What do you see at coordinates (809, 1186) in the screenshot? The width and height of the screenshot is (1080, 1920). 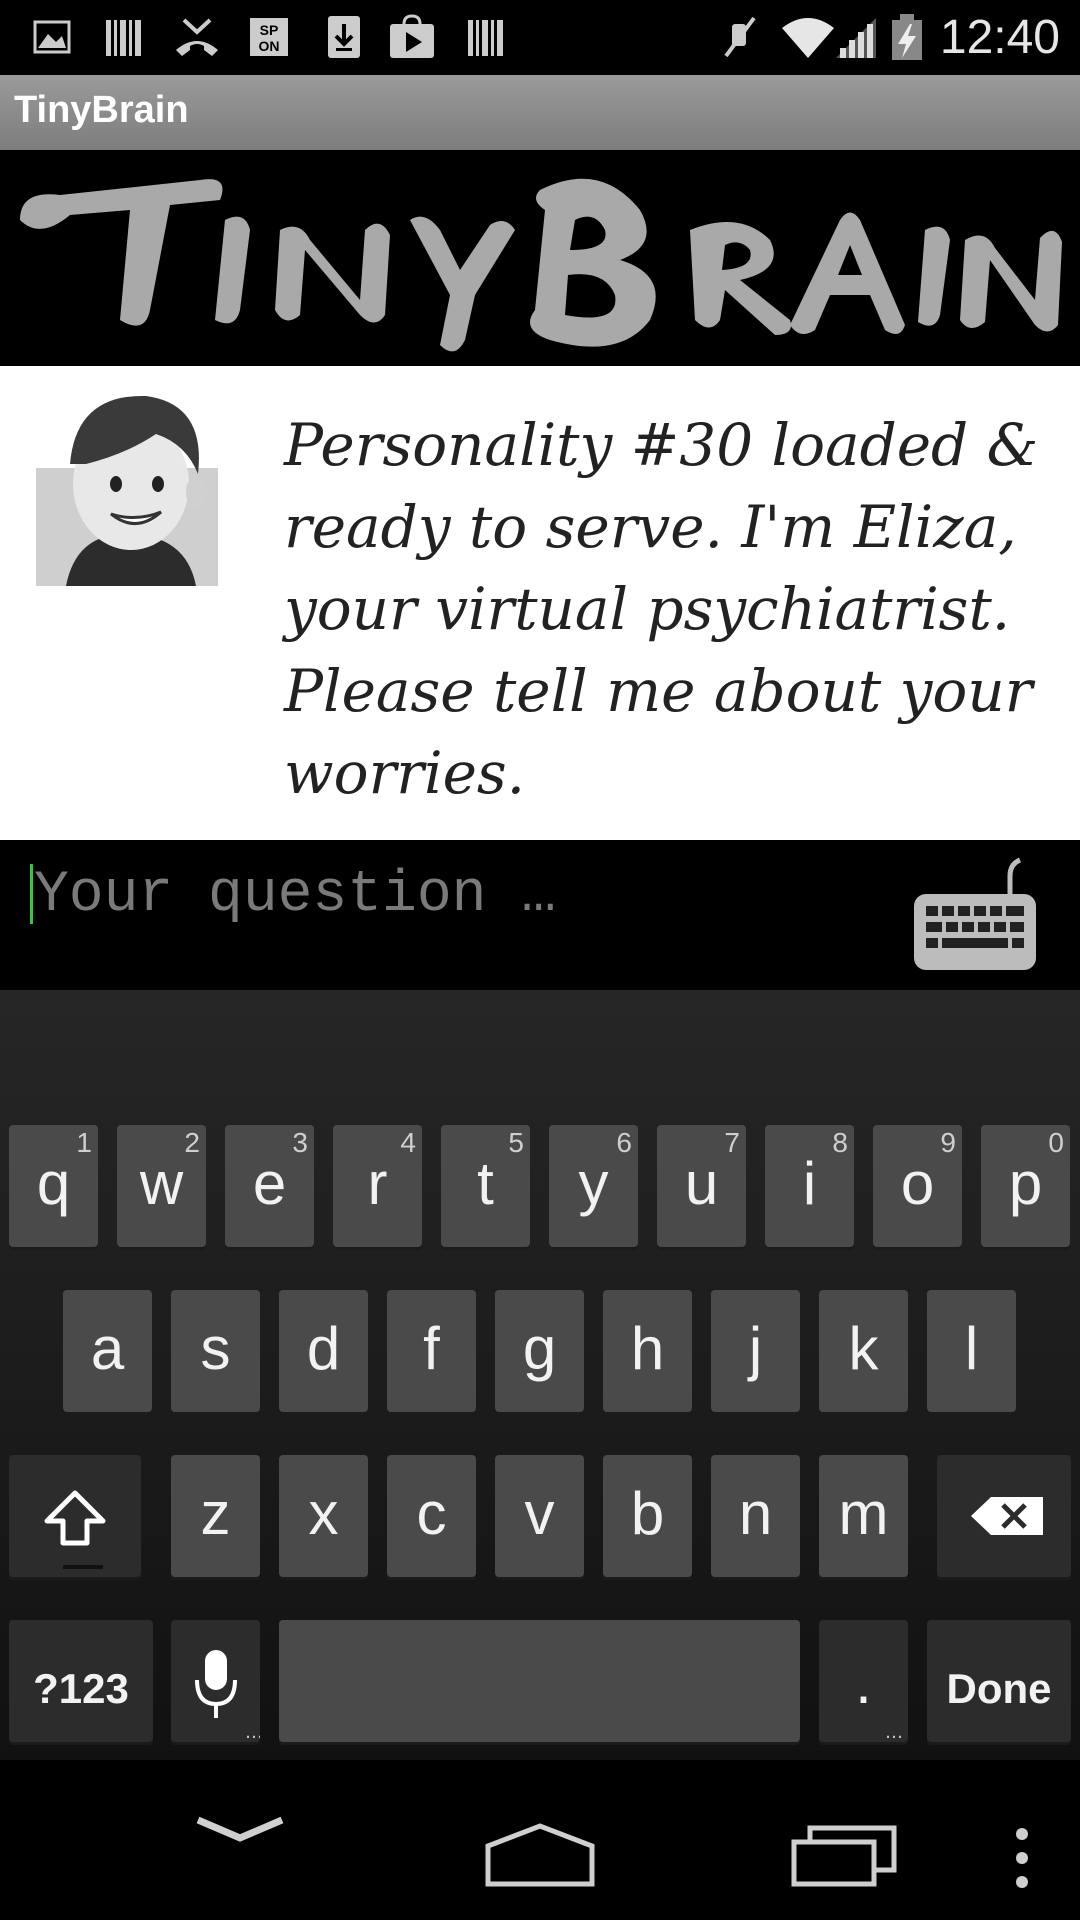 I see `key-i: 8i` at bounding box center [809, 1186].